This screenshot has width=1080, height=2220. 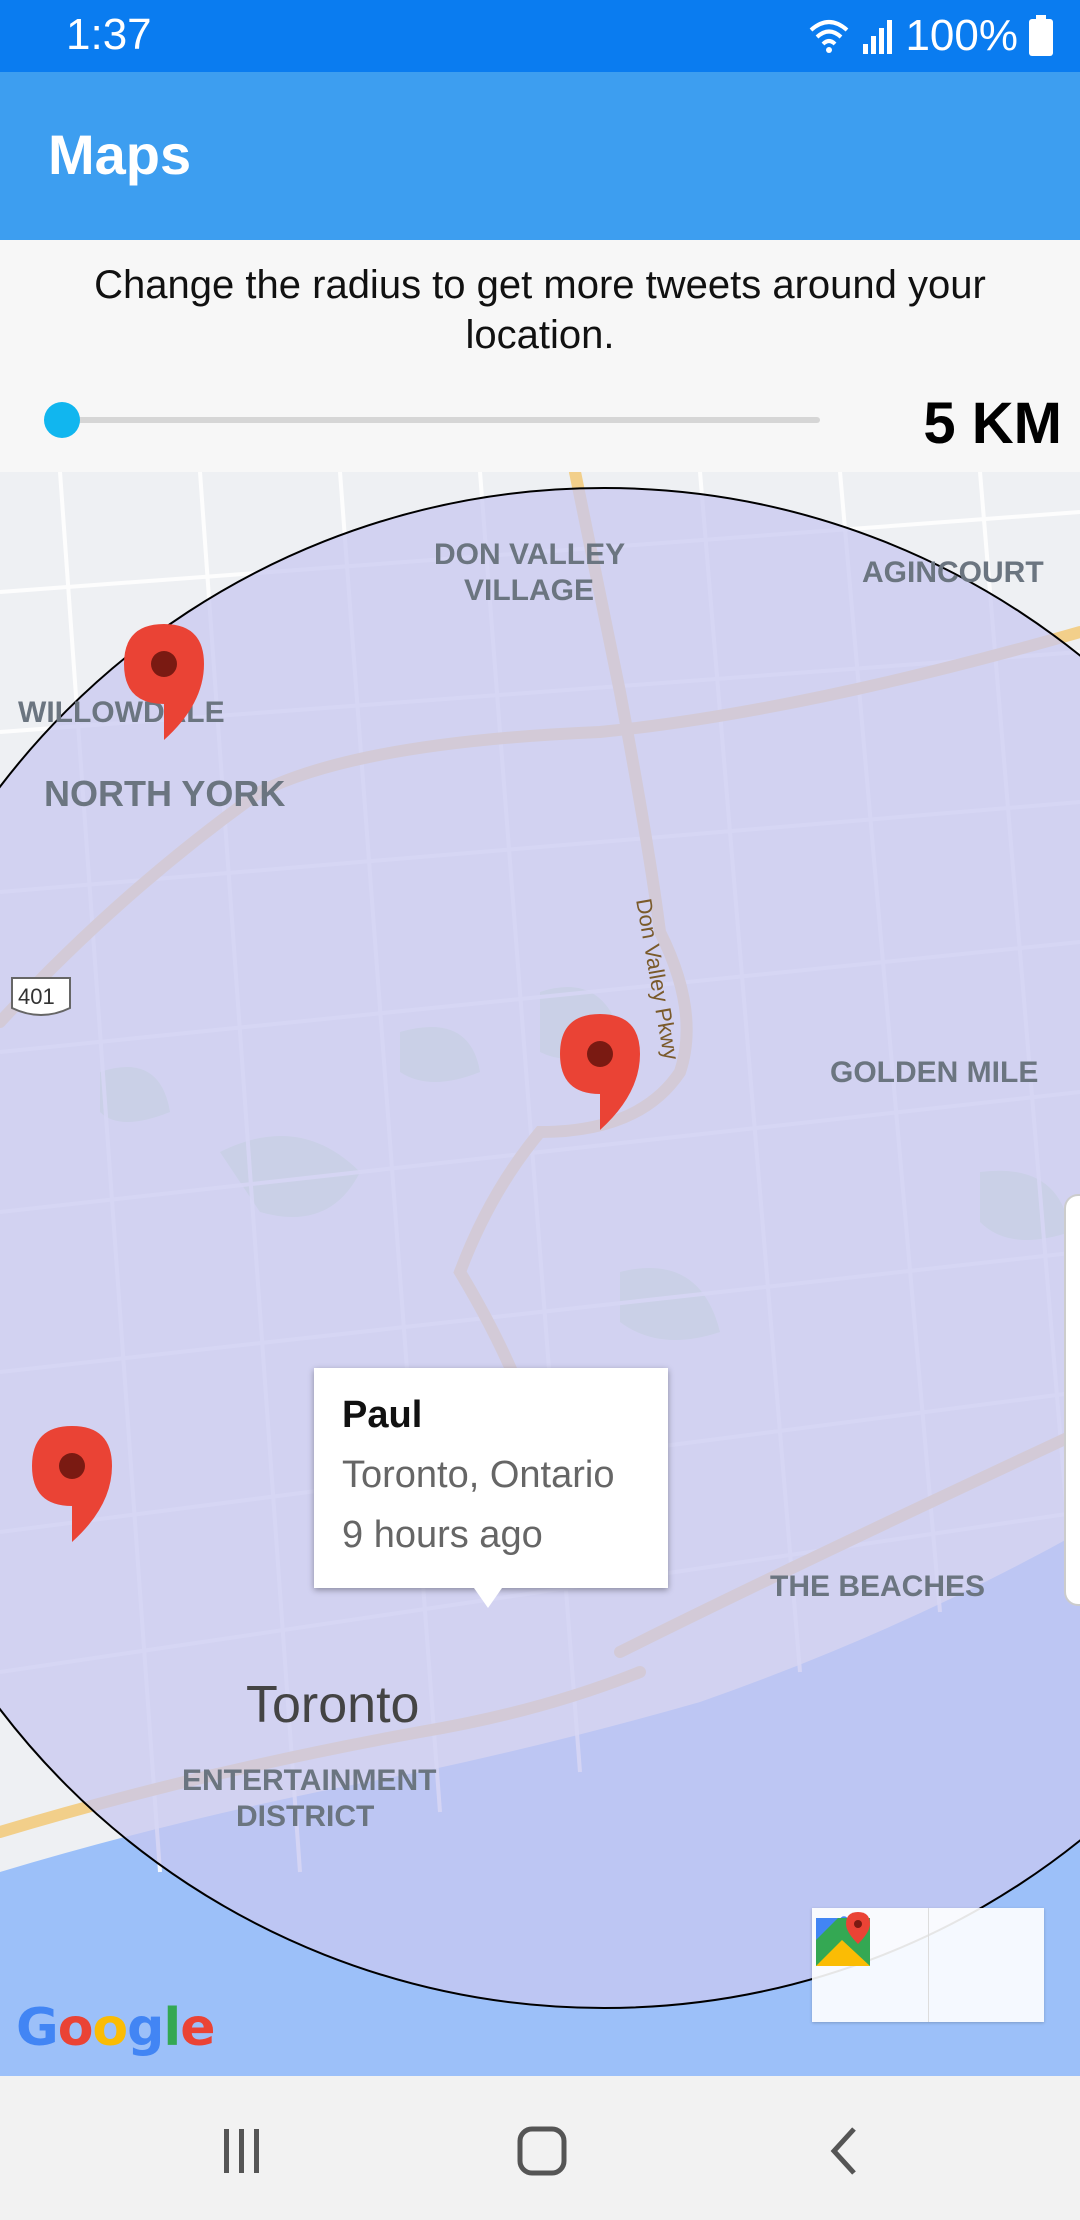 I want to click on label-don-valley-1: DON VALLEY, so click(x=529, y=554).